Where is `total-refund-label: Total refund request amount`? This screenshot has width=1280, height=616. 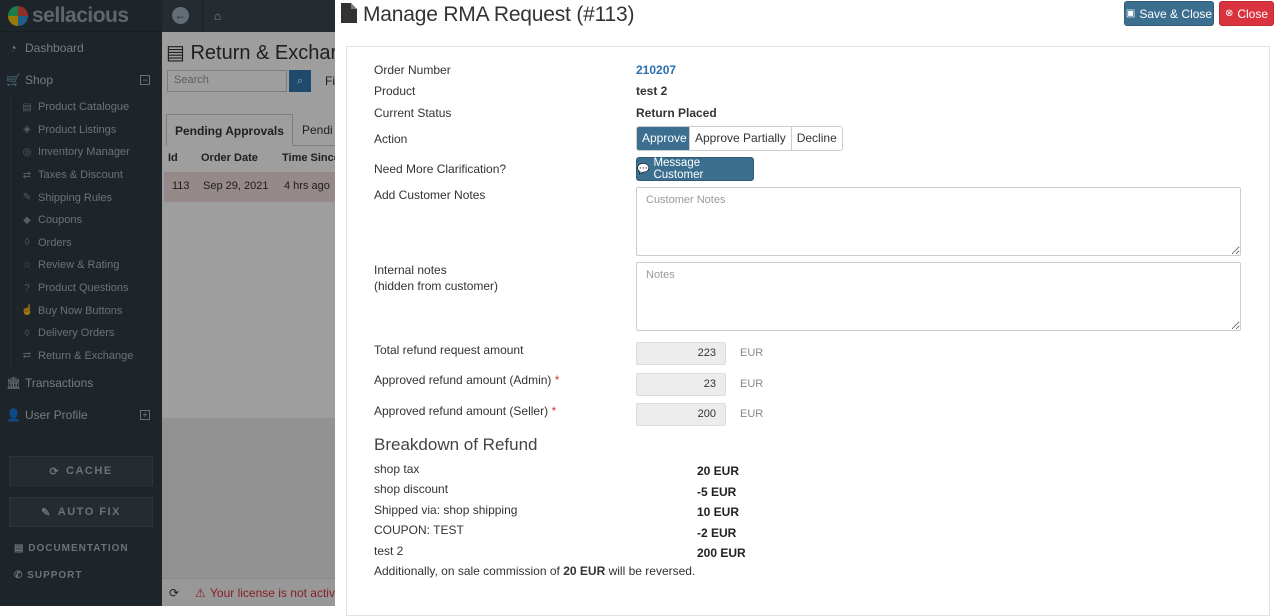
total-refund-label: Total refund request amount is located at coordinates (449, 350).